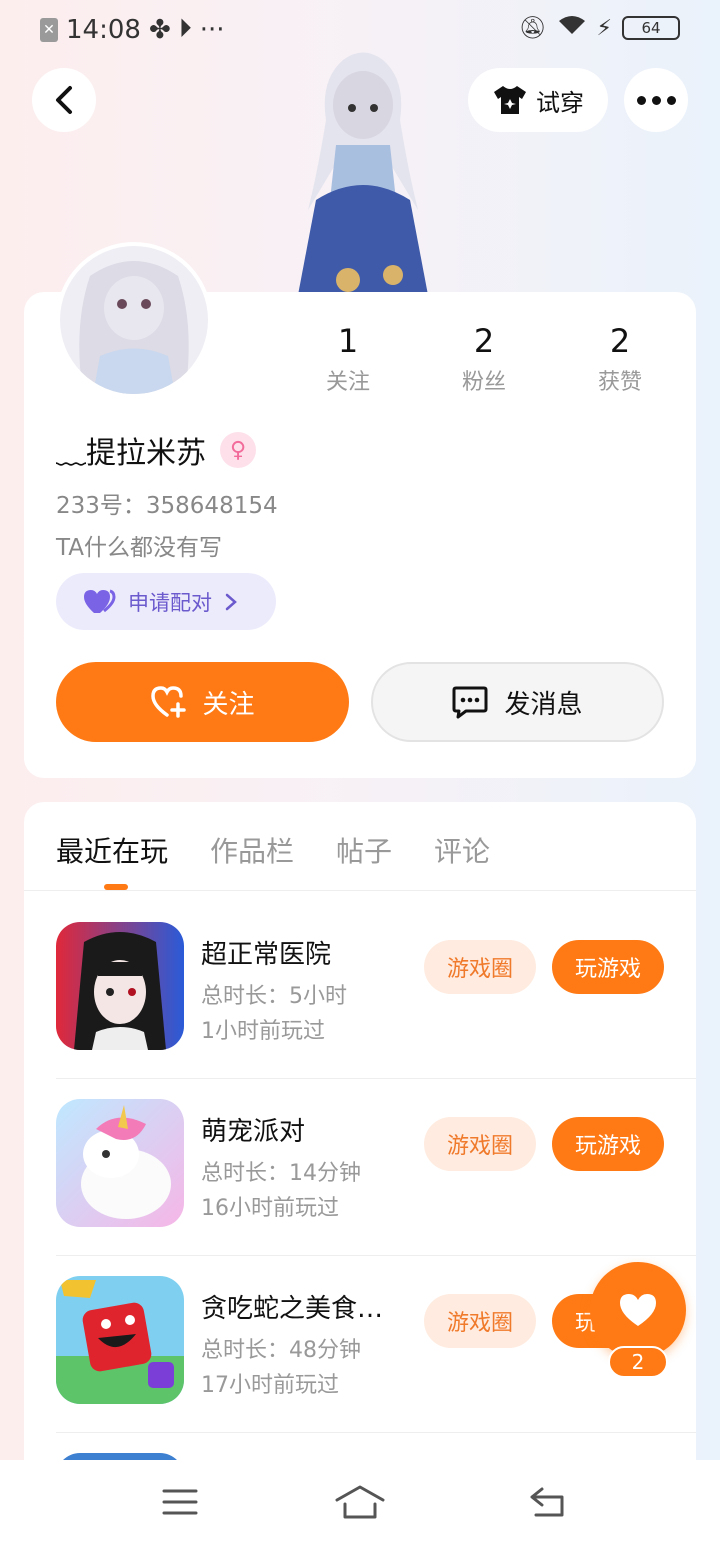 The image size is (720, 1544). Describe the element at coordinates (49, 29) in the screenshot. I see `notification-icon: ✕` at that location.